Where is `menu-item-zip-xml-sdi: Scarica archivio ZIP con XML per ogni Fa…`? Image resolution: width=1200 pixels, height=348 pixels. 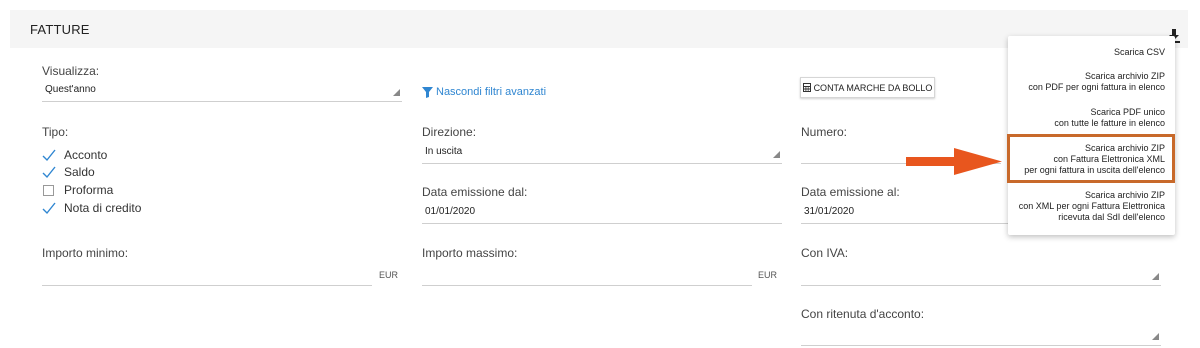 menu-item-zip-xml-sdi: Scarica archivio ZIP con XML per ogni Fa… is located at coordinates (1092, 206).